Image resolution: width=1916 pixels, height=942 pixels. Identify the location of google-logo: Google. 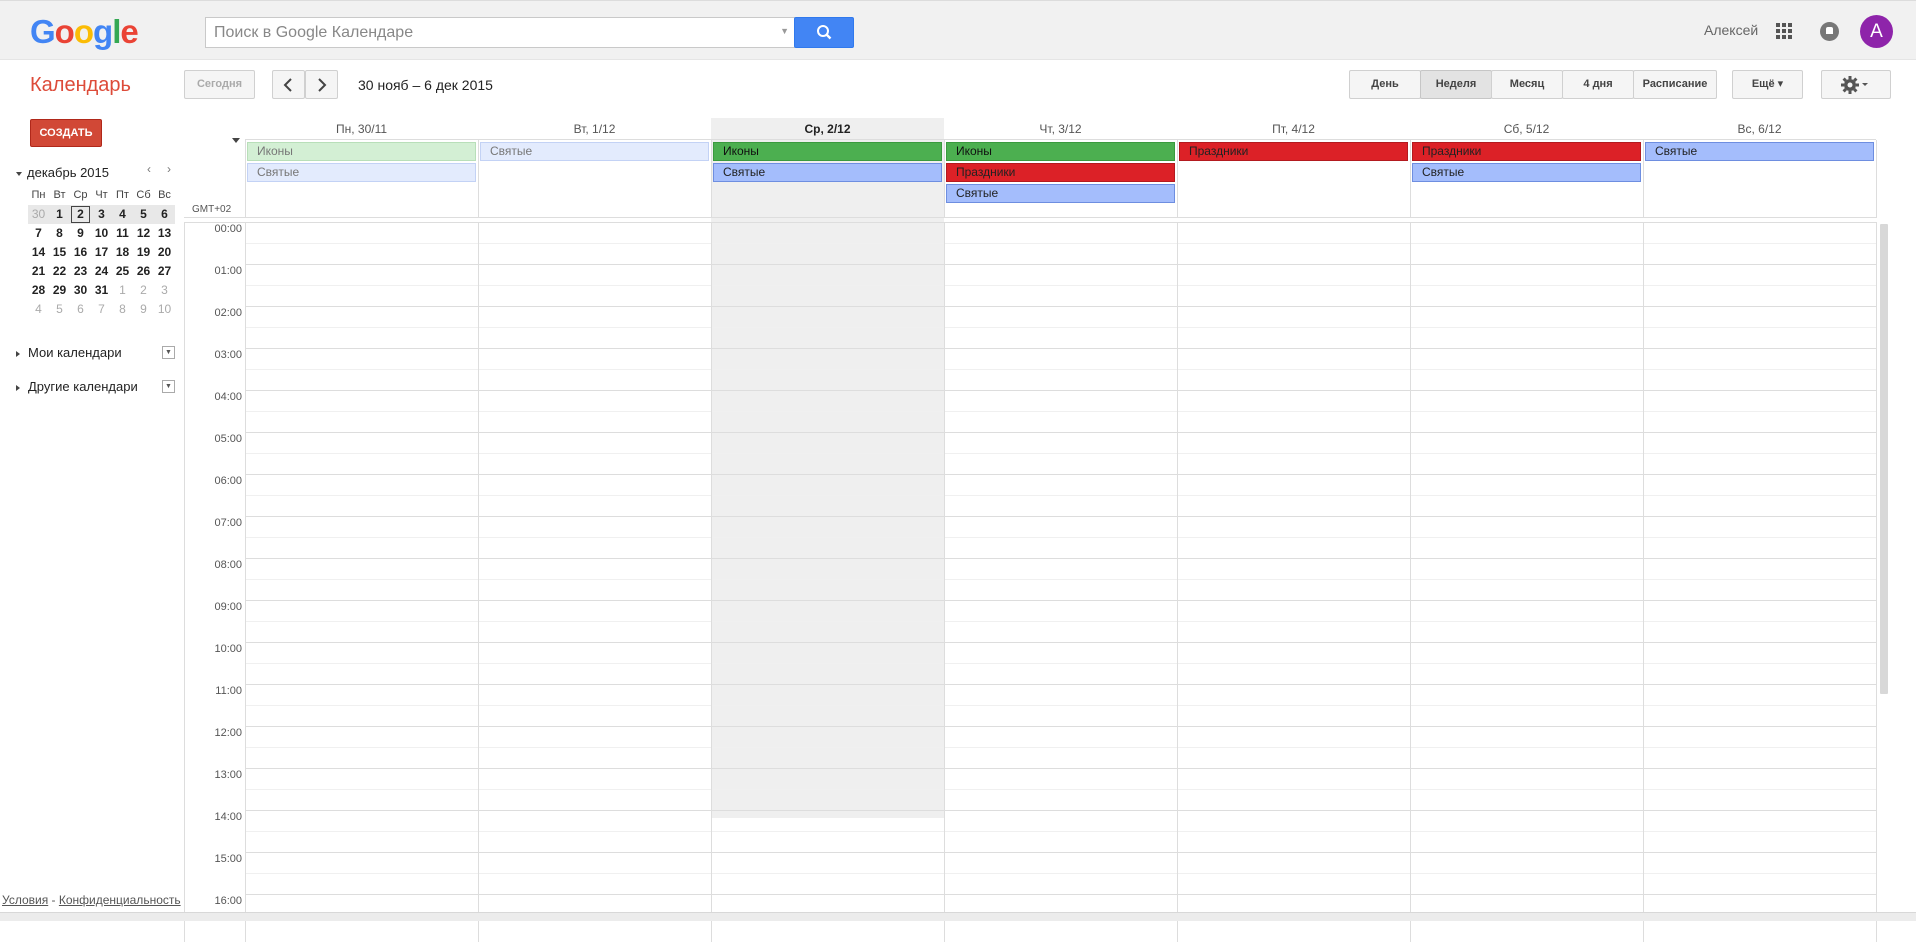
(84, 32).